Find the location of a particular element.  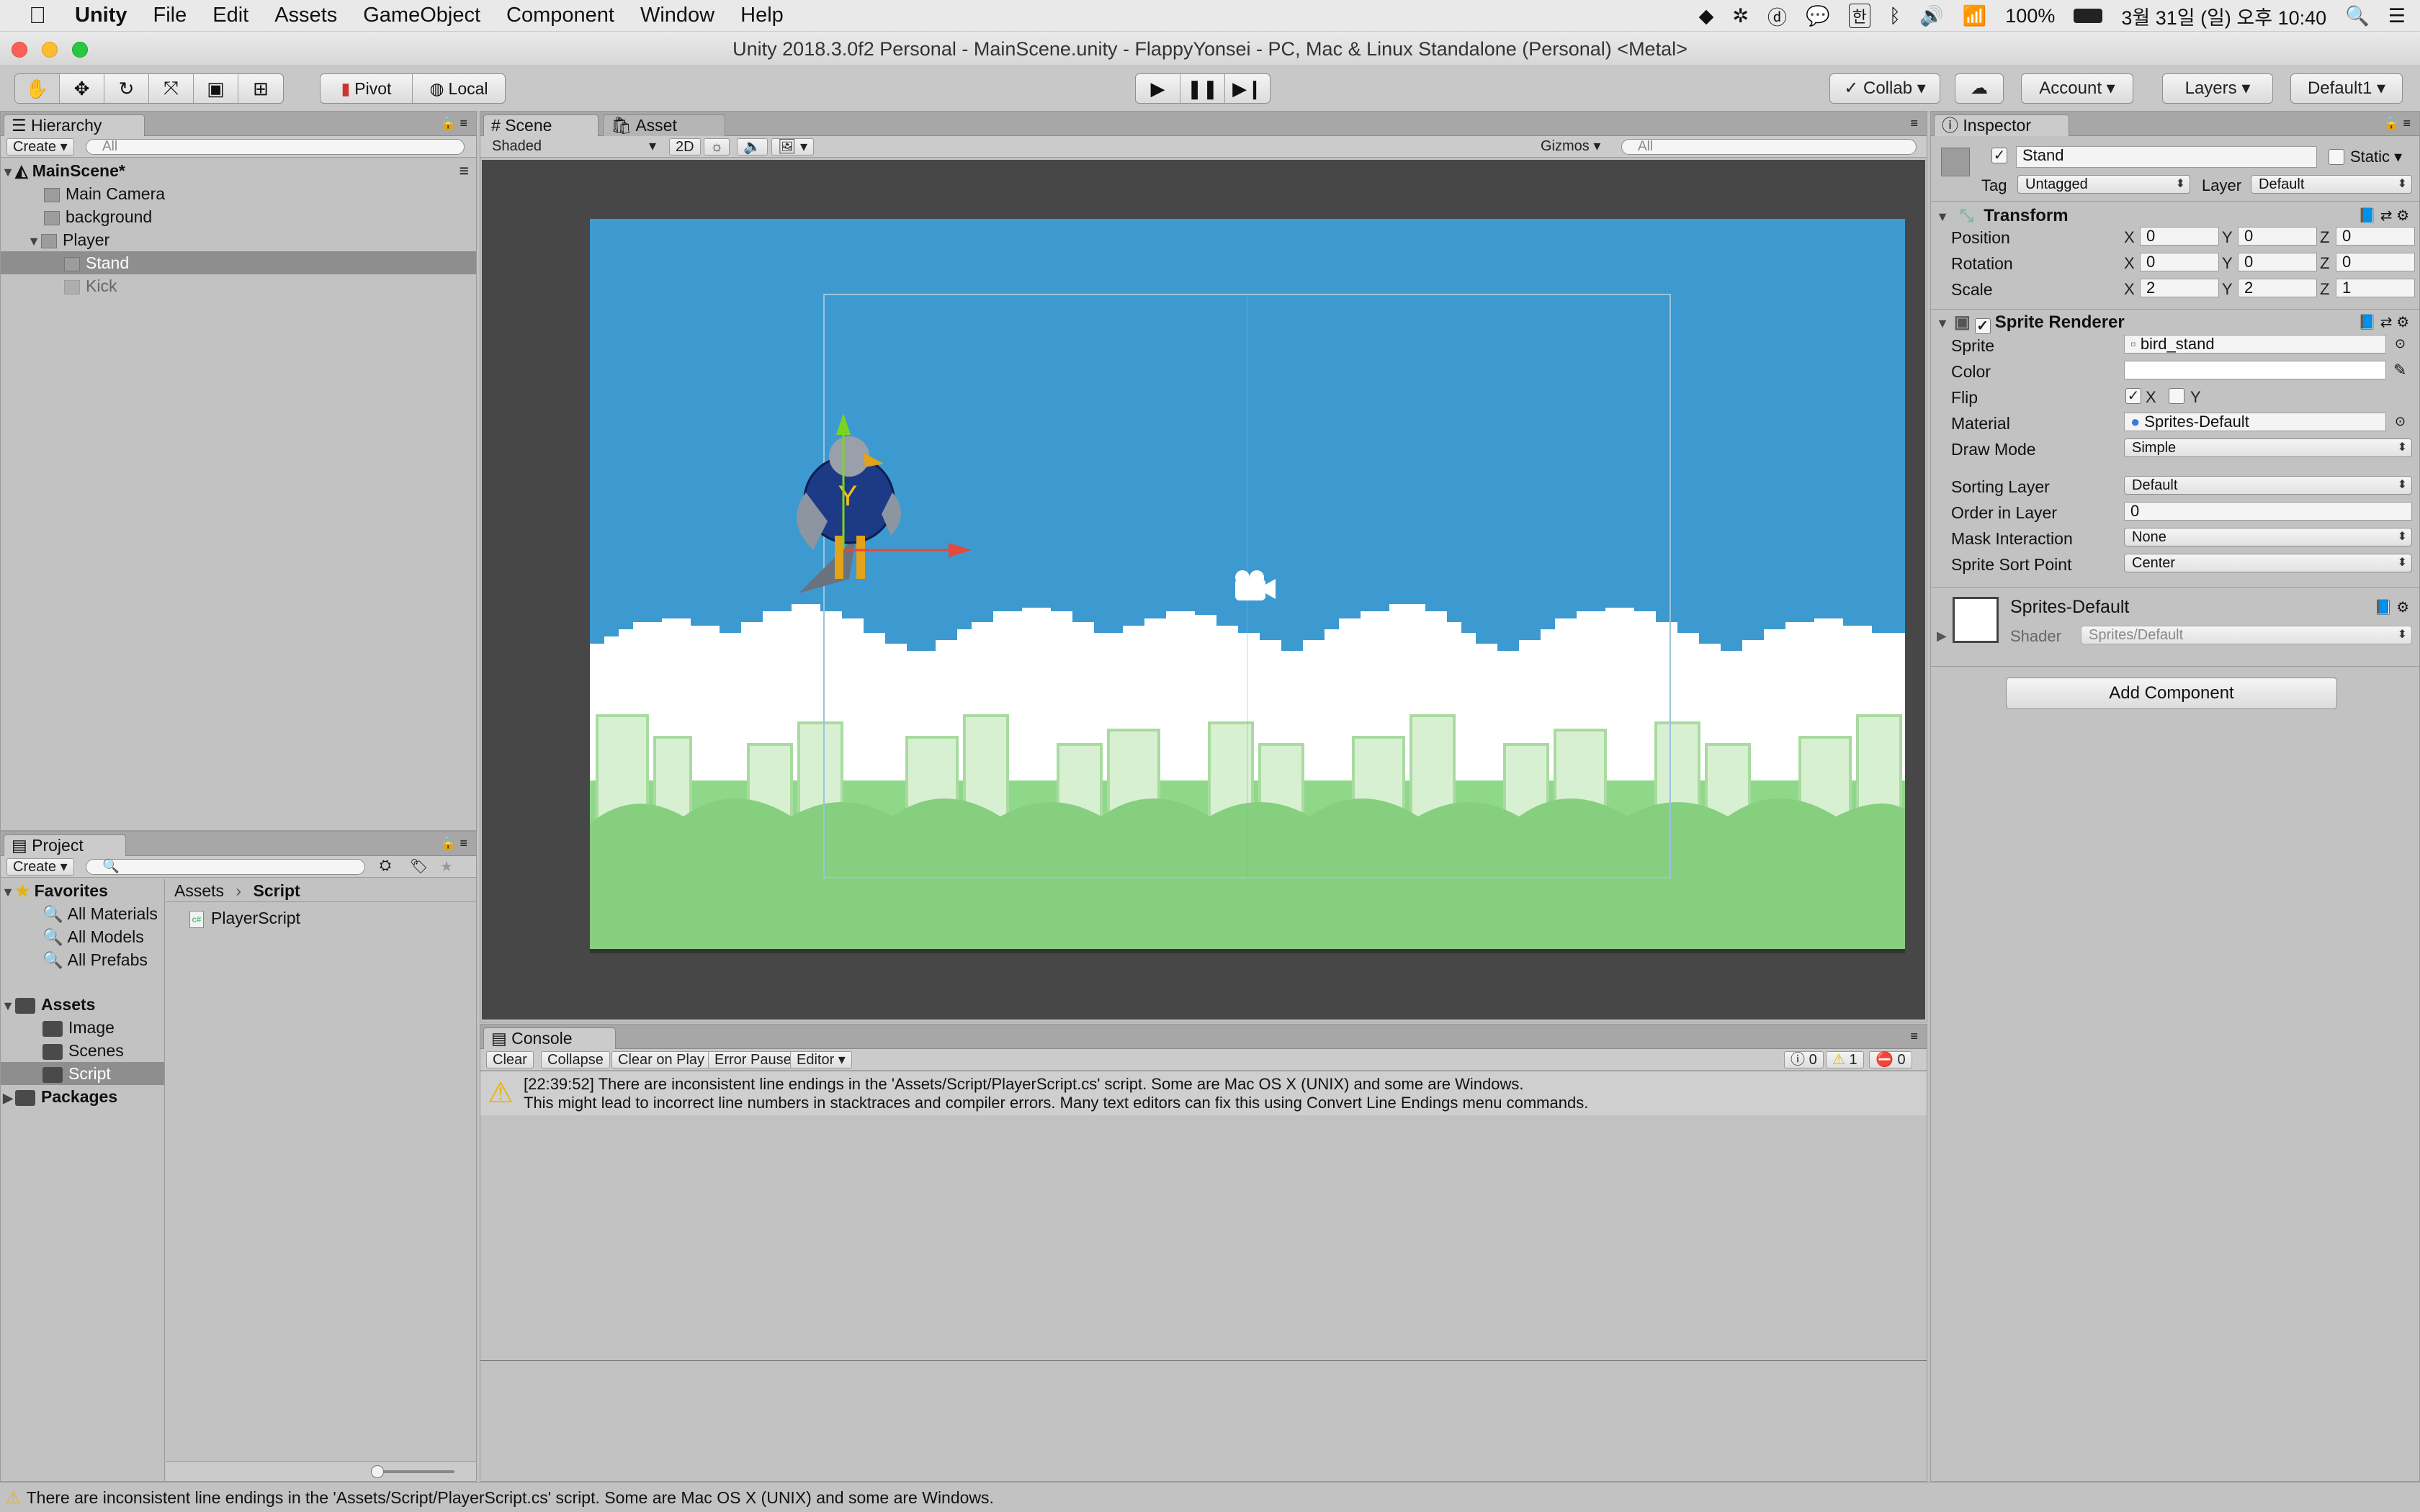

local-button: ◍ Local is located at coordinates (459, 88).